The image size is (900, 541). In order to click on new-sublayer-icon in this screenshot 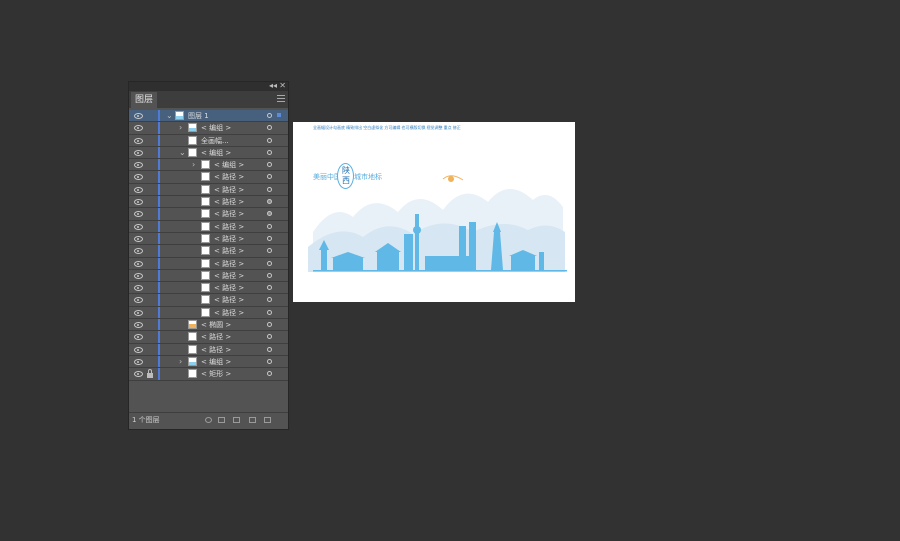, I will do `click(236, 420)`.